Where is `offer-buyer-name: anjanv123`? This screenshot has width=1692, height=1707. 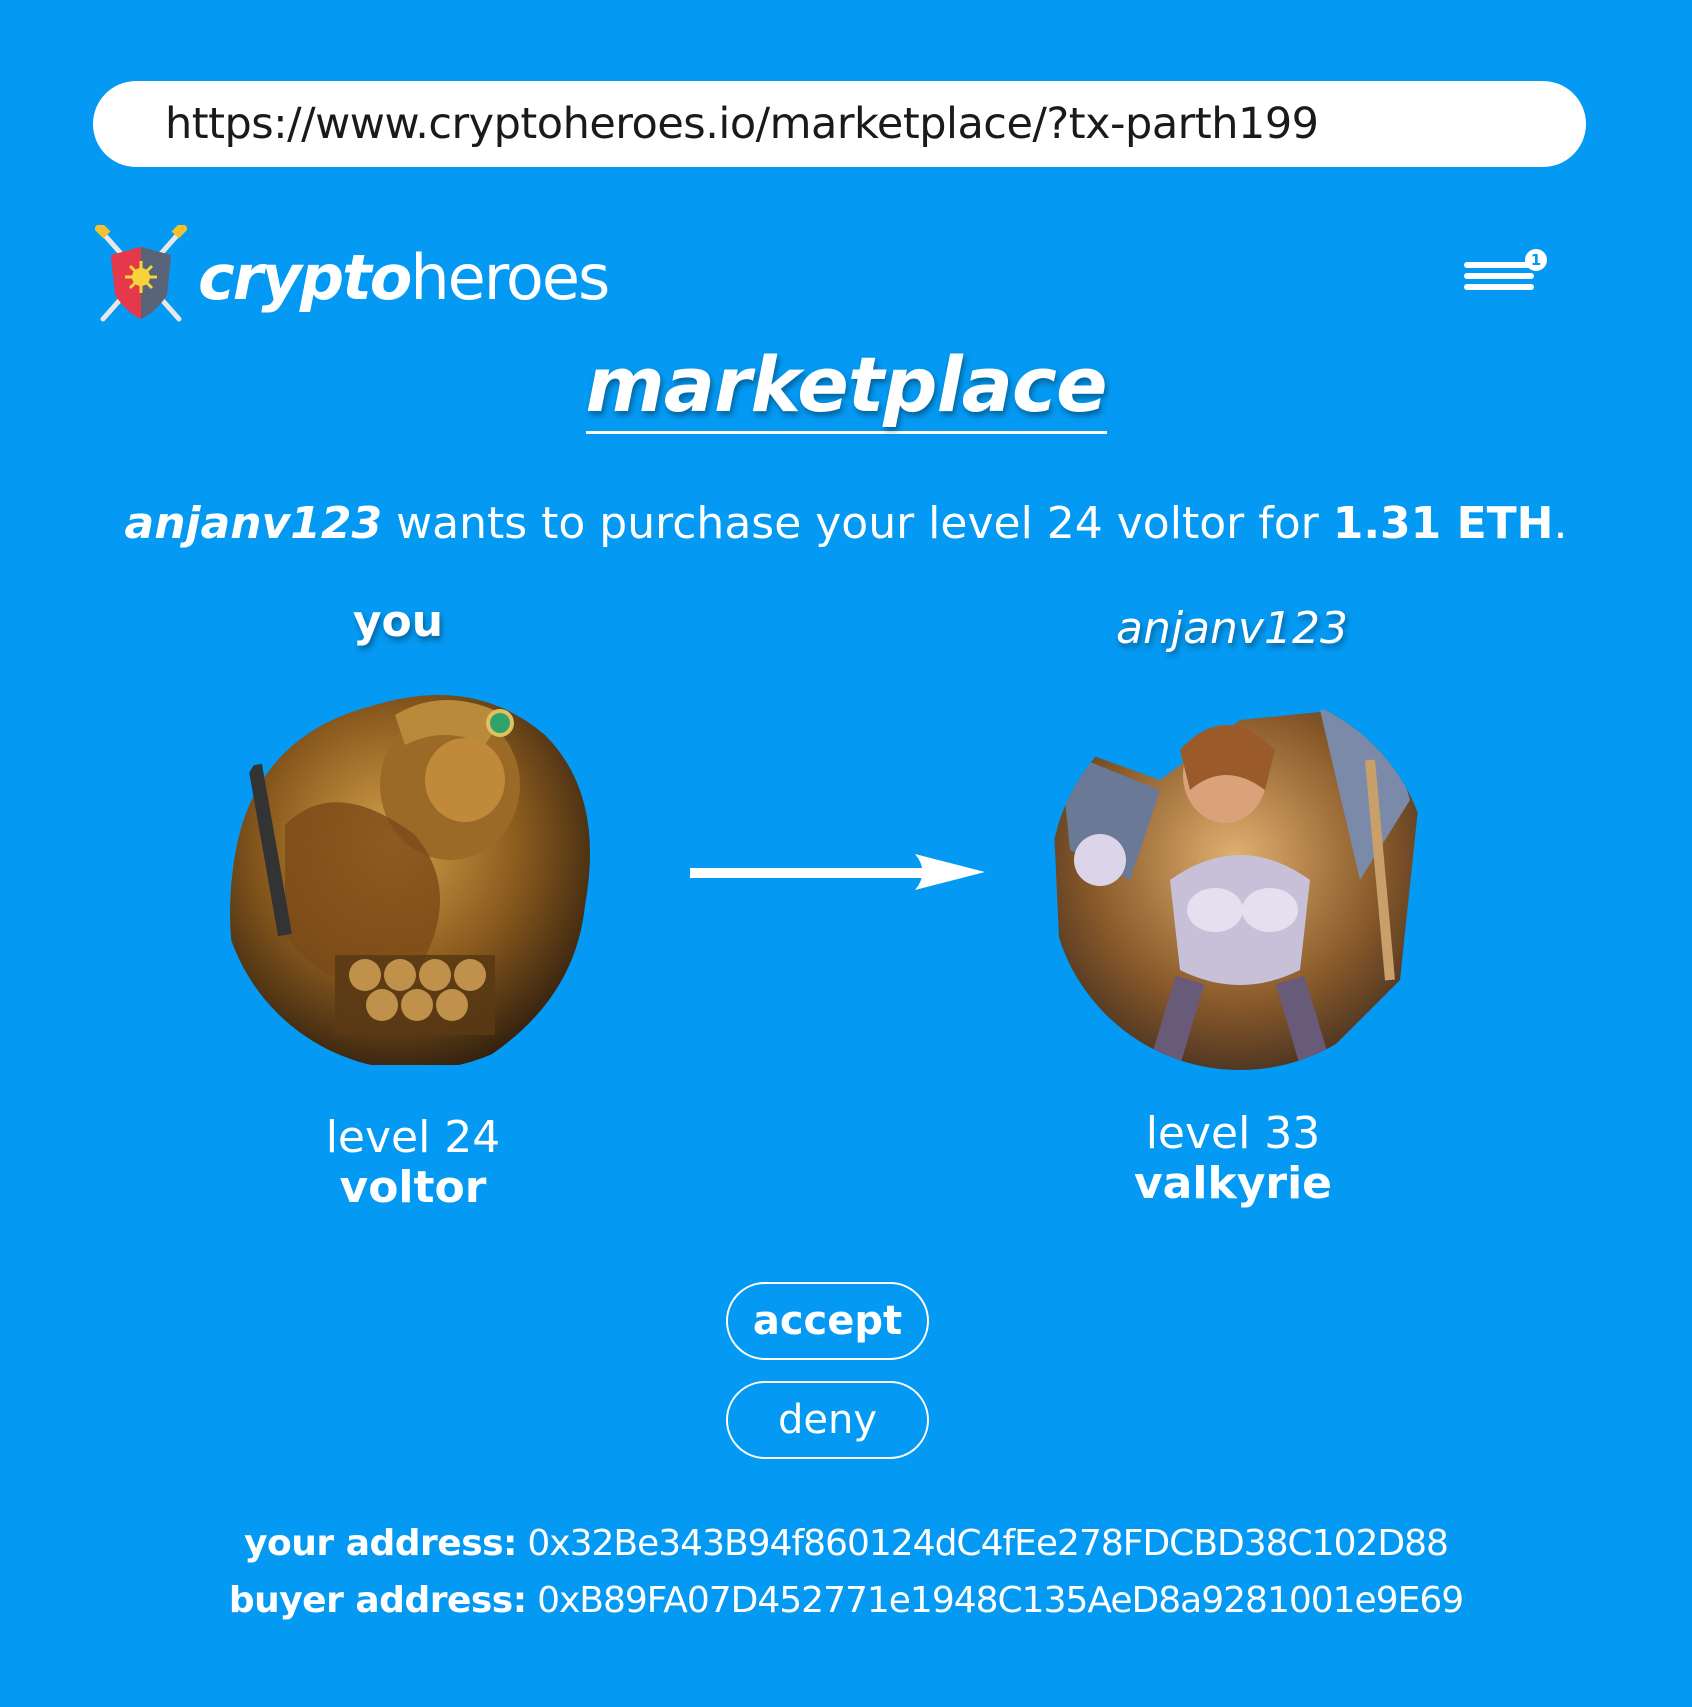 offer-buyer-name: anjanv123 is located at coordinates (253, 523).